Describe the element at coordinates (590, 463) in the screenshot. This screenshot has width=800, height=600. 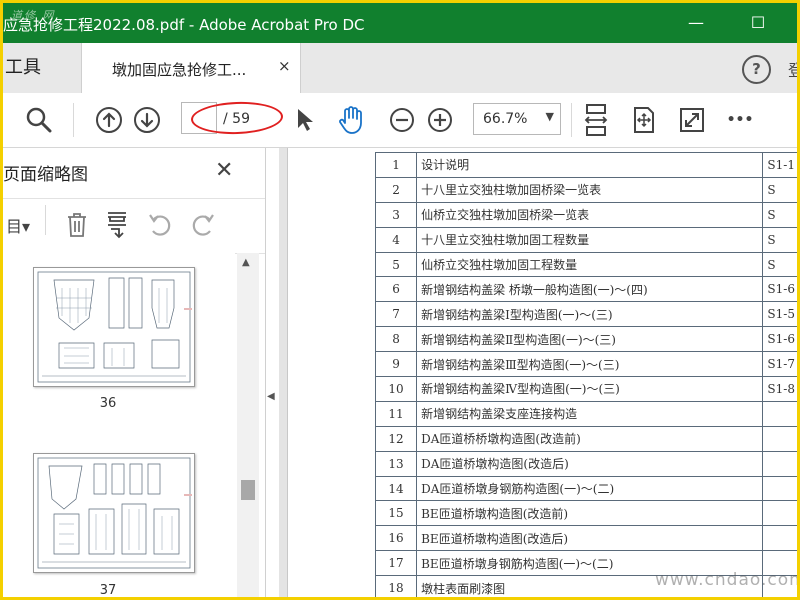
I see `row-drawing-name: DA匝道桥墩构造图(改造后)` at that location.